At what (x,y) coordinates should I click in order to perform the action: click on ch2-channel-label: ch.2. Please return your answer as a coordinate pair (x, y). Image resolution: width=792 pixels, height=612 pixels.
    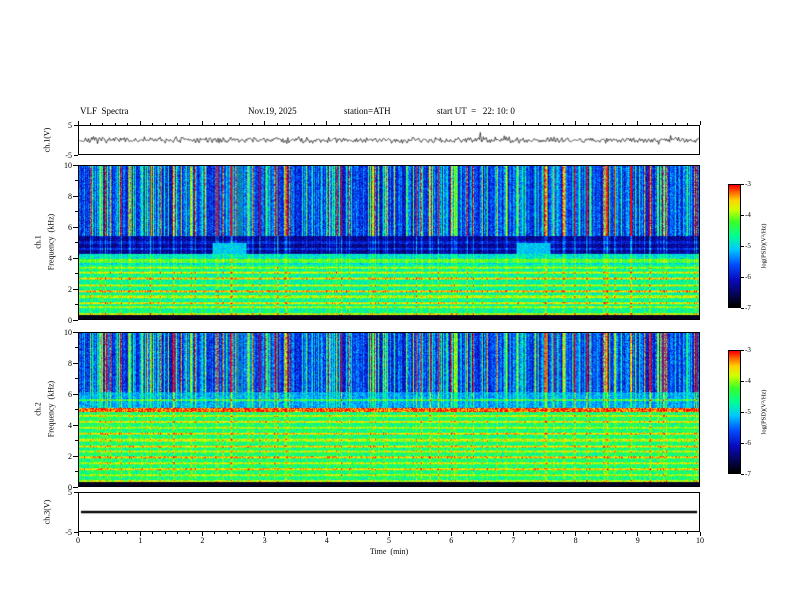
    Looking at the image, I should click on (38, 409).